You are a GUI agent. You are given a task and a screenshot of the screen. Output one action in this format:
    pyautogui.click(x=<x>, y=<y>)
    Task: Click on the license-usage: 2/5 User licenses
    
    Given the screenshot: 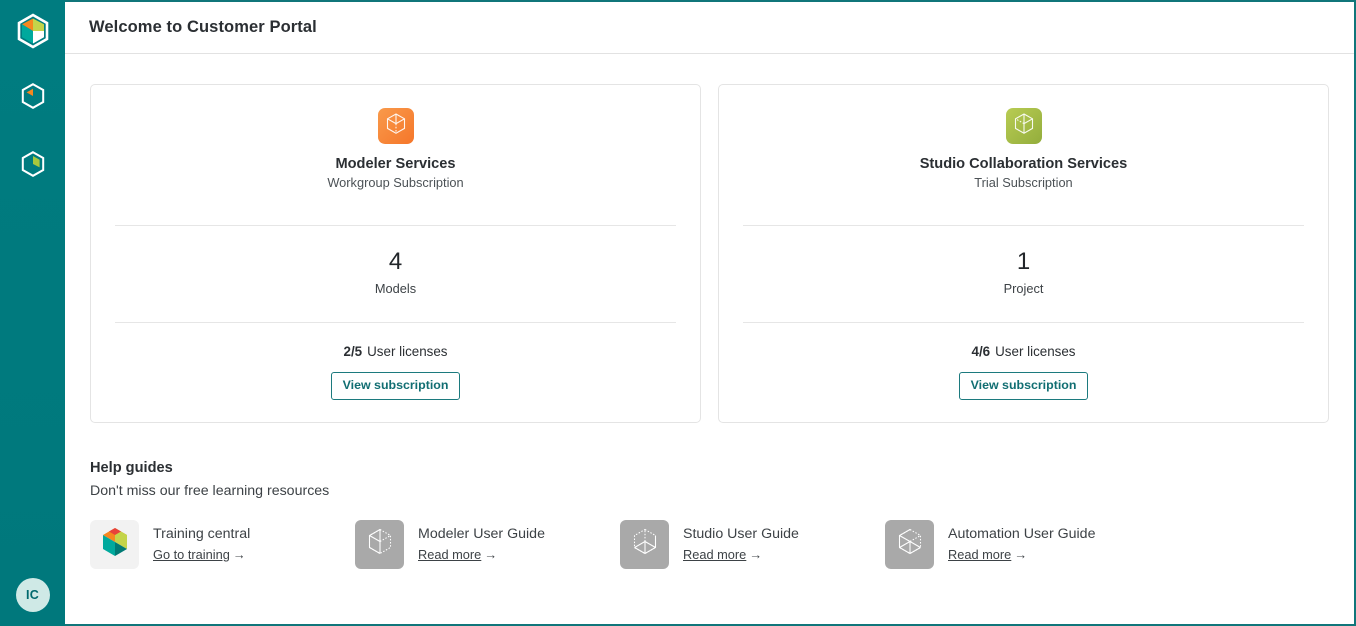 What is the action you would take?
    pyautogui.click(x=395, y=351)
    